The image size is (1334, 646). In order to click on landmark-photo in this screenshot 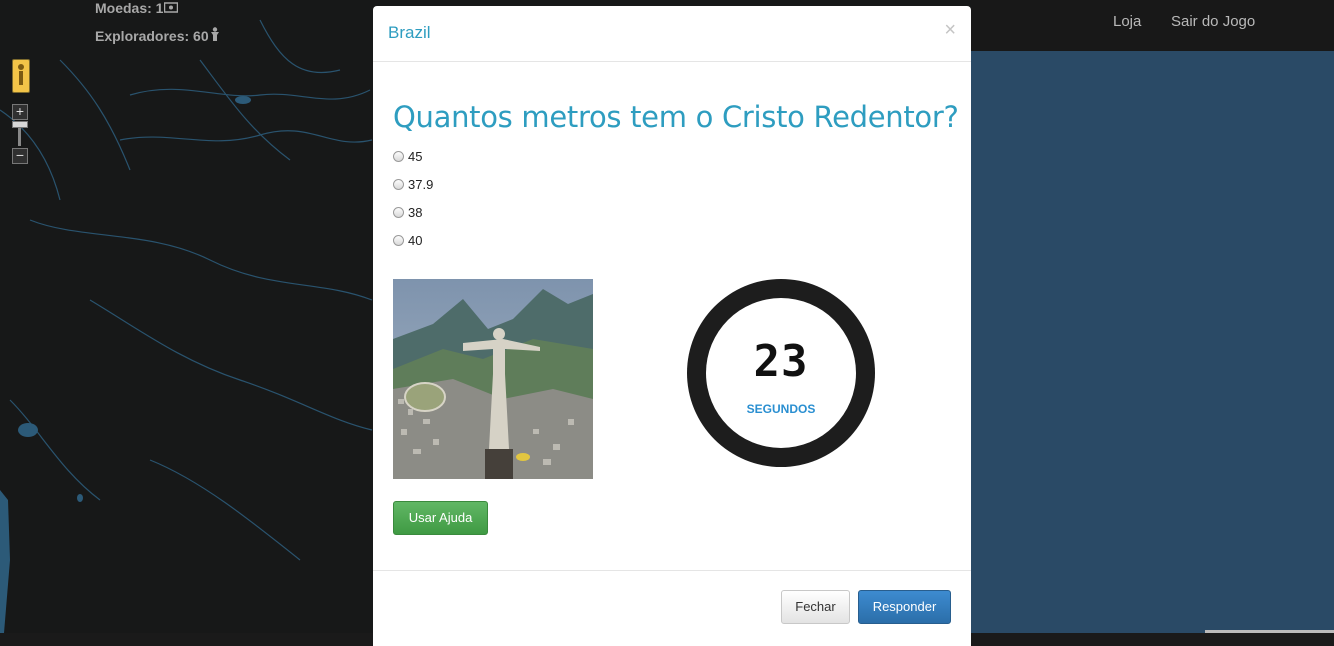, I will do `click(493, 379)`.